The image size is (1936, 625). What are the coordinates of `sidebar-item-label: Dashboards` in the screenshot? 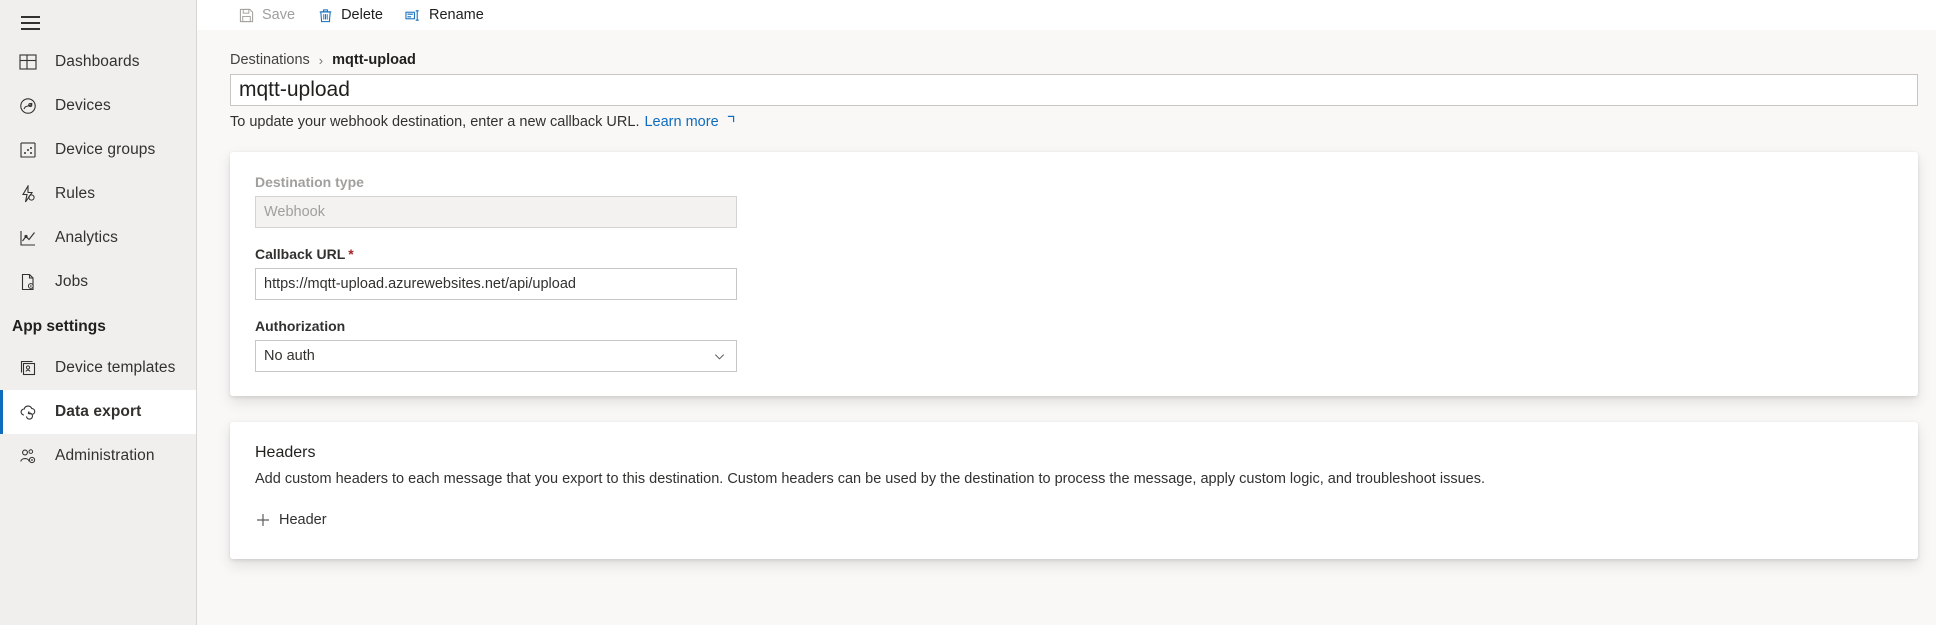 It's located at (97, 61).